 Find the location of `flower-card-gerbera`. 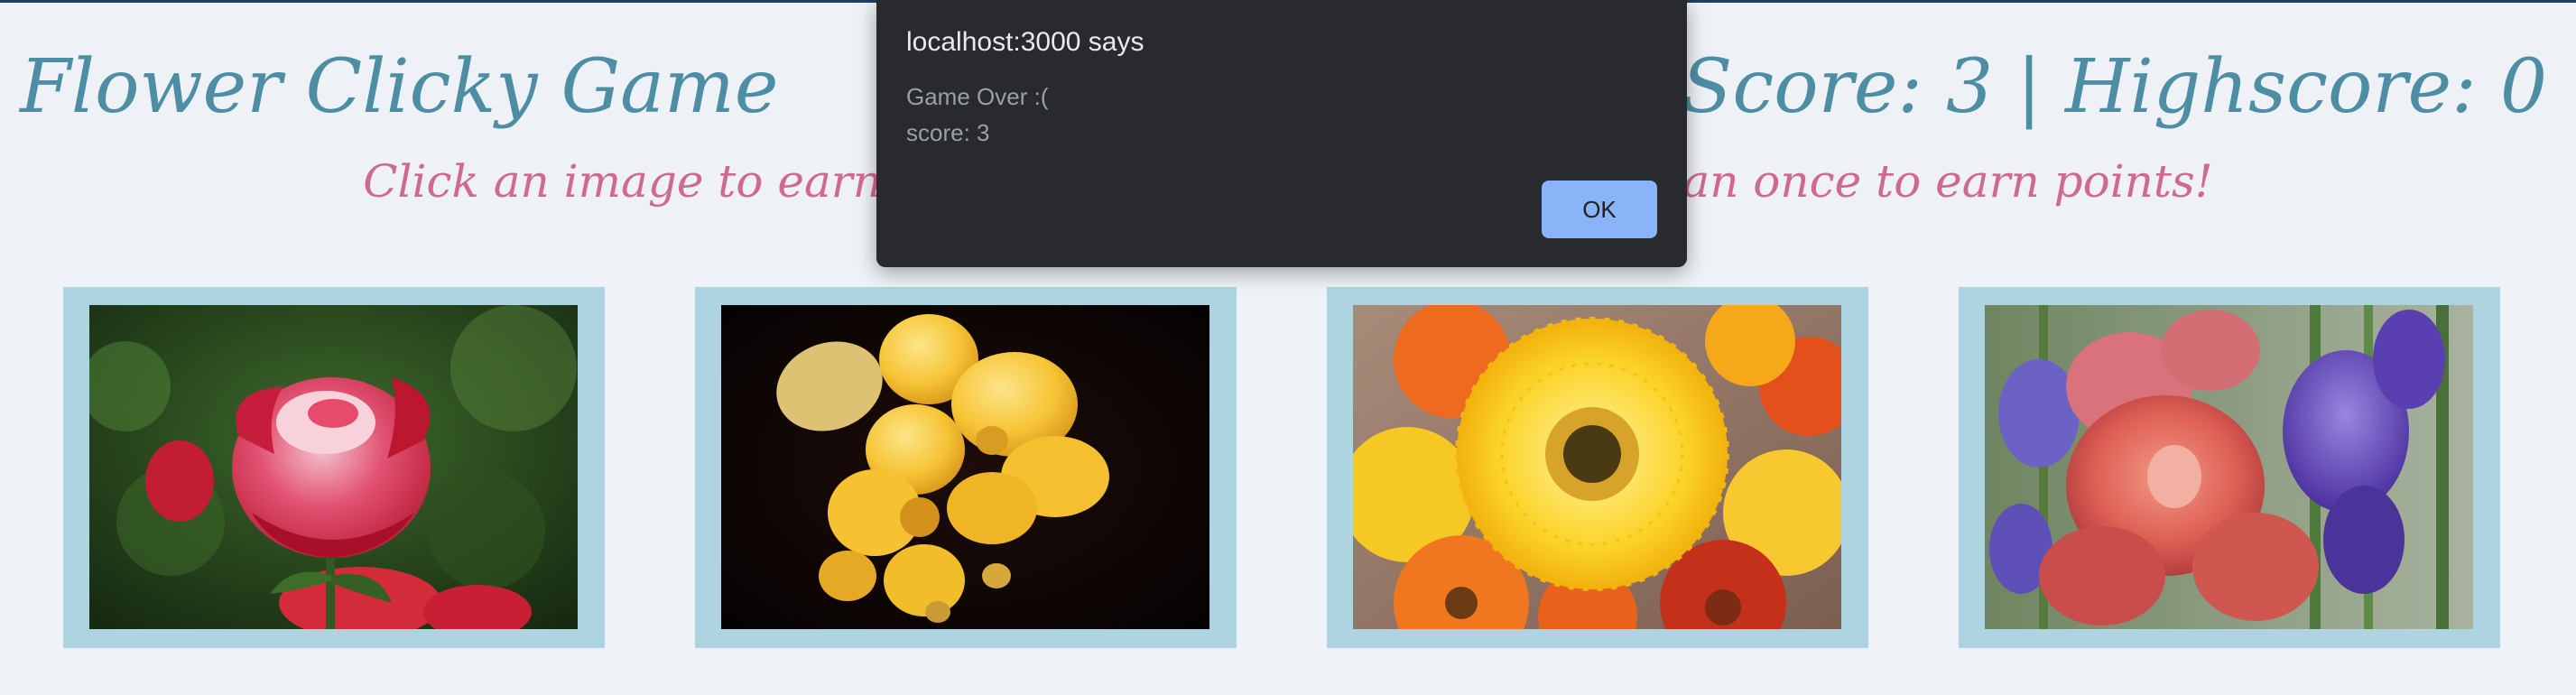

flower-card-gerbera is located at coordinates (1598, 467).